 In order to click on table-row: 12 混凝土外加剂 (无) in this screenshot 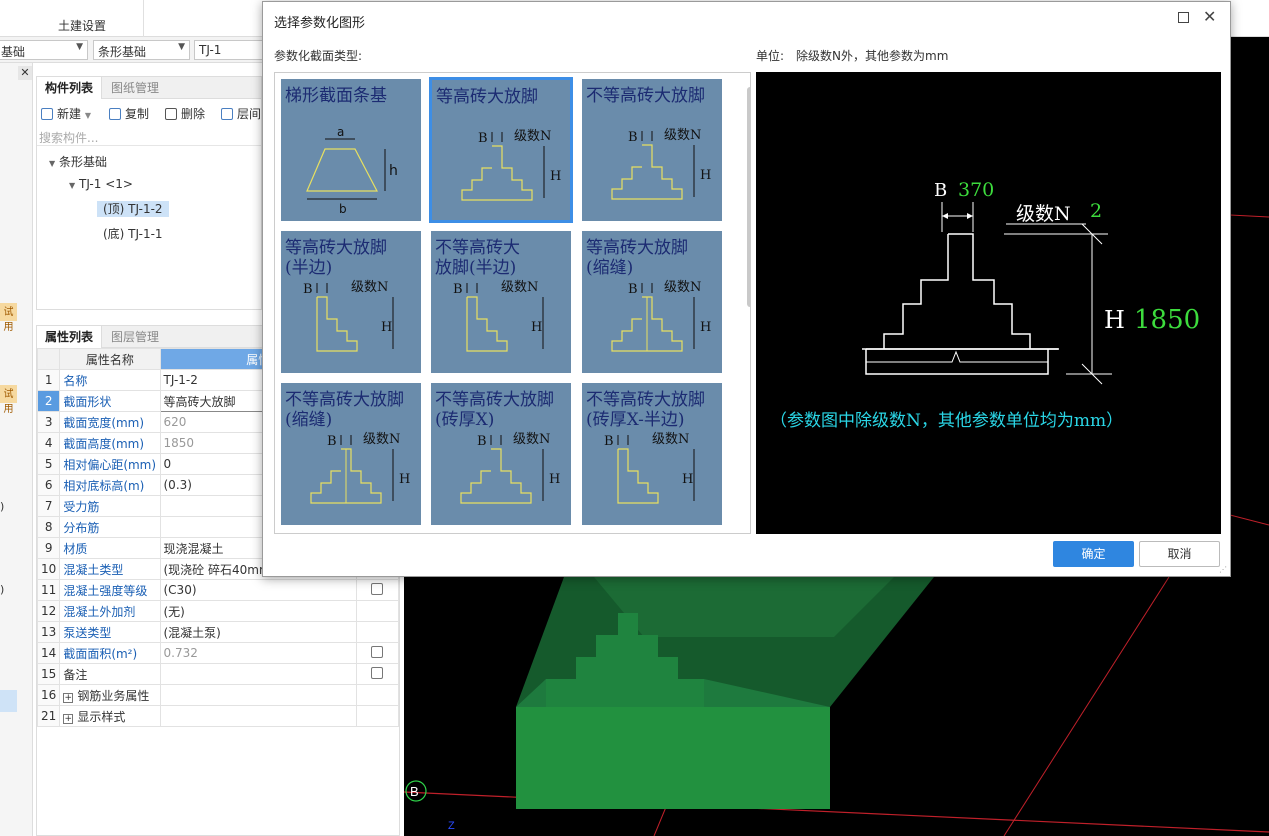, I will do `click(218, 611)`.